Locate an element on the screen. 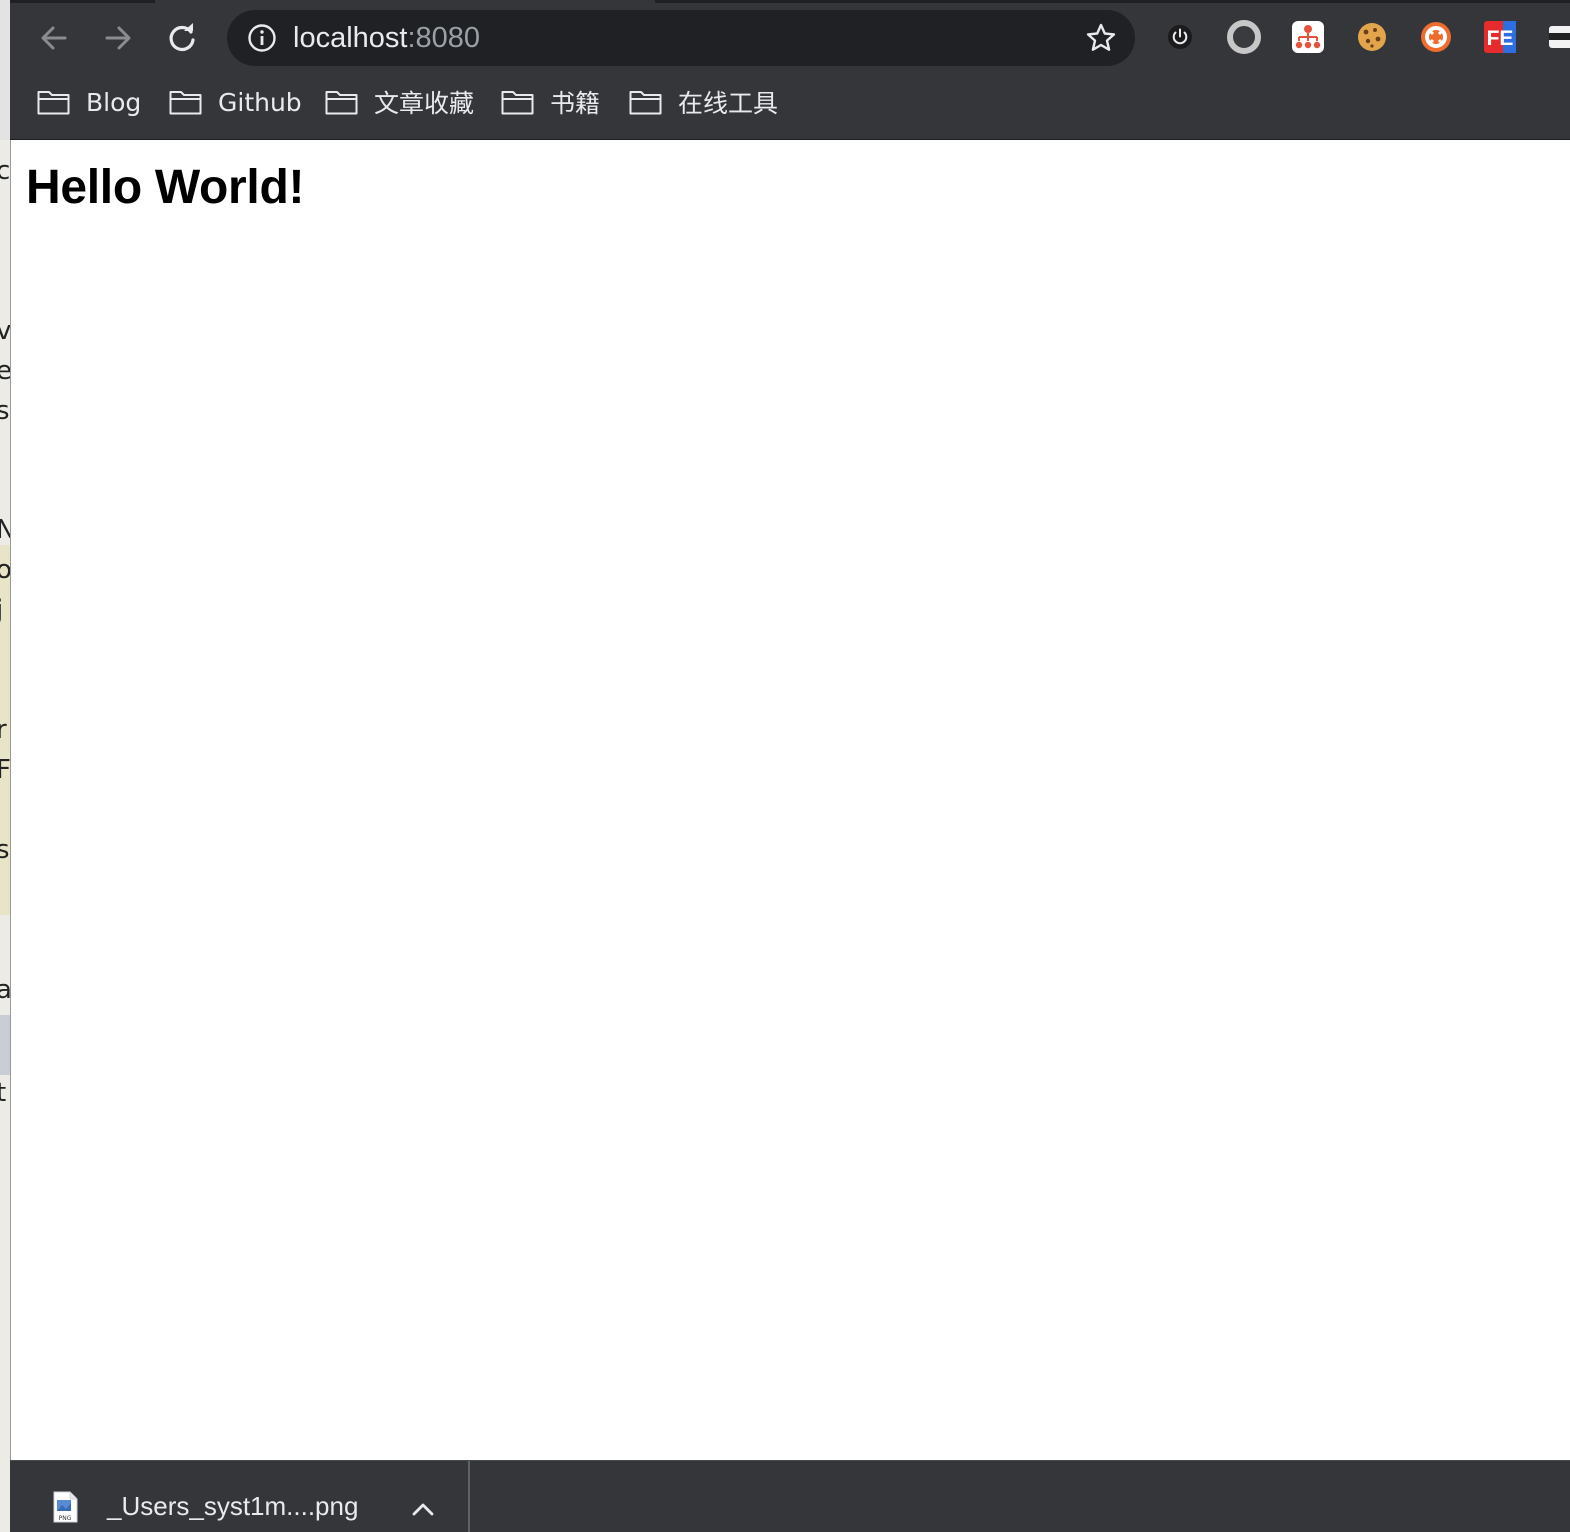 This screenshot has width=1570, height=1532. background-window-text: N is located at coordinates (5, 530).